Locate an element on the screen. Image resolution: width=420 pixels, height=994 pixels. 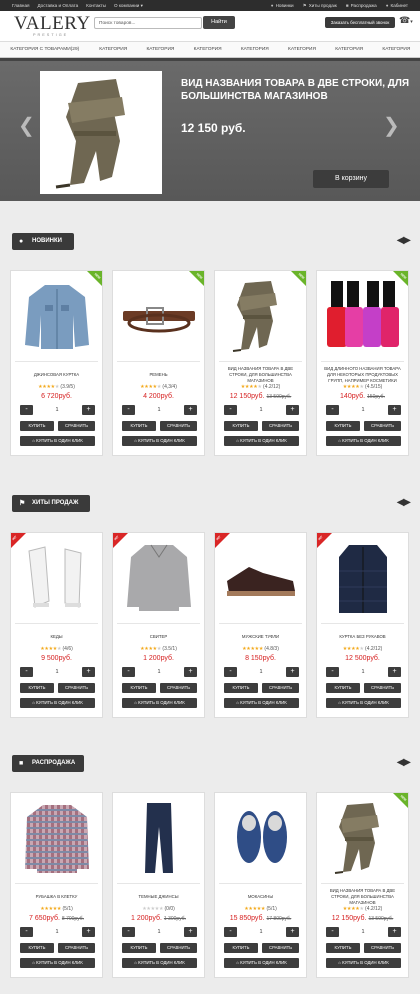
nav-item-all: КАТЕГОРИЯ С ТОВАРАМИ(29) is located at coordinates (45, 49).